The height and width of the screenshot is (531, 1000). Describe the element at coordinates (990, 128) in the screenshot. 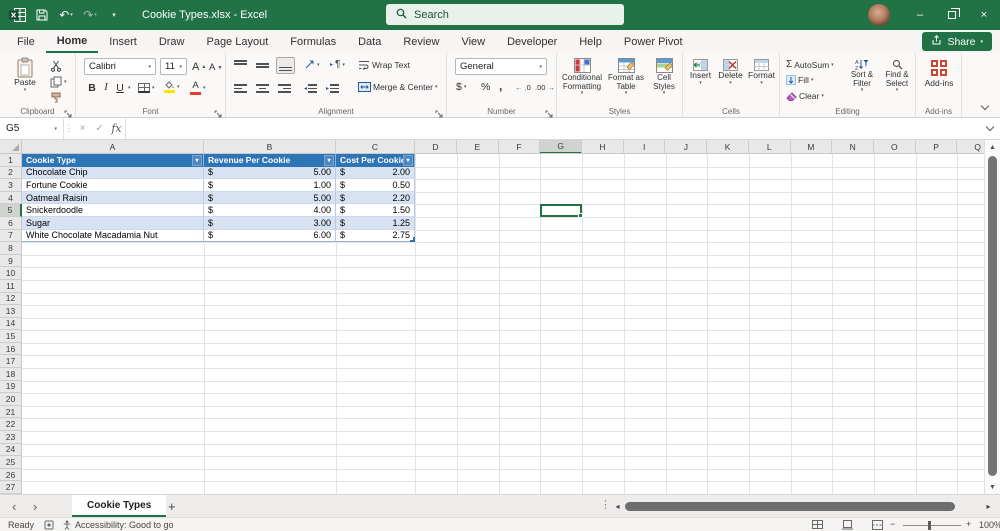

I see `expand-formula-bar-icon` at that location.